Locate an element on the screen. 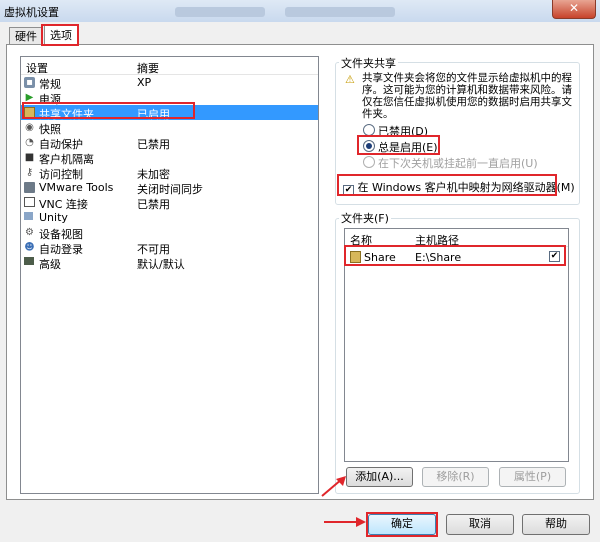 The height and width of the screenshot is (542, 600). column-header-name: 名称 is located at coordinates (361, 240).